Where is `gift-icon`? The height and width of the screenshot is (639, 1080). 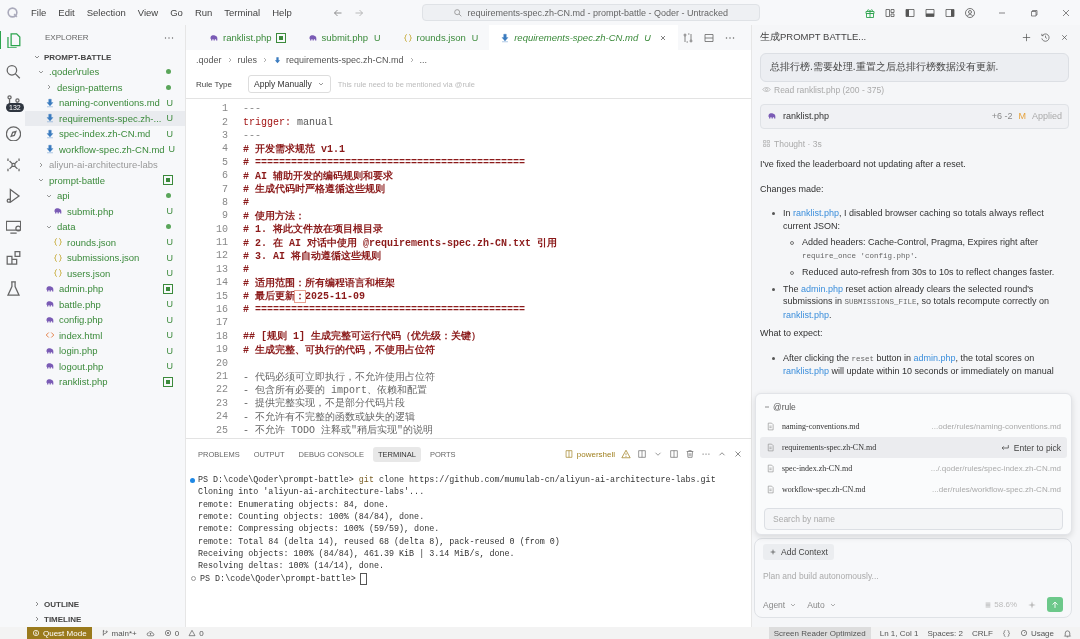 gift-icon is located at coordinates (870, 12).